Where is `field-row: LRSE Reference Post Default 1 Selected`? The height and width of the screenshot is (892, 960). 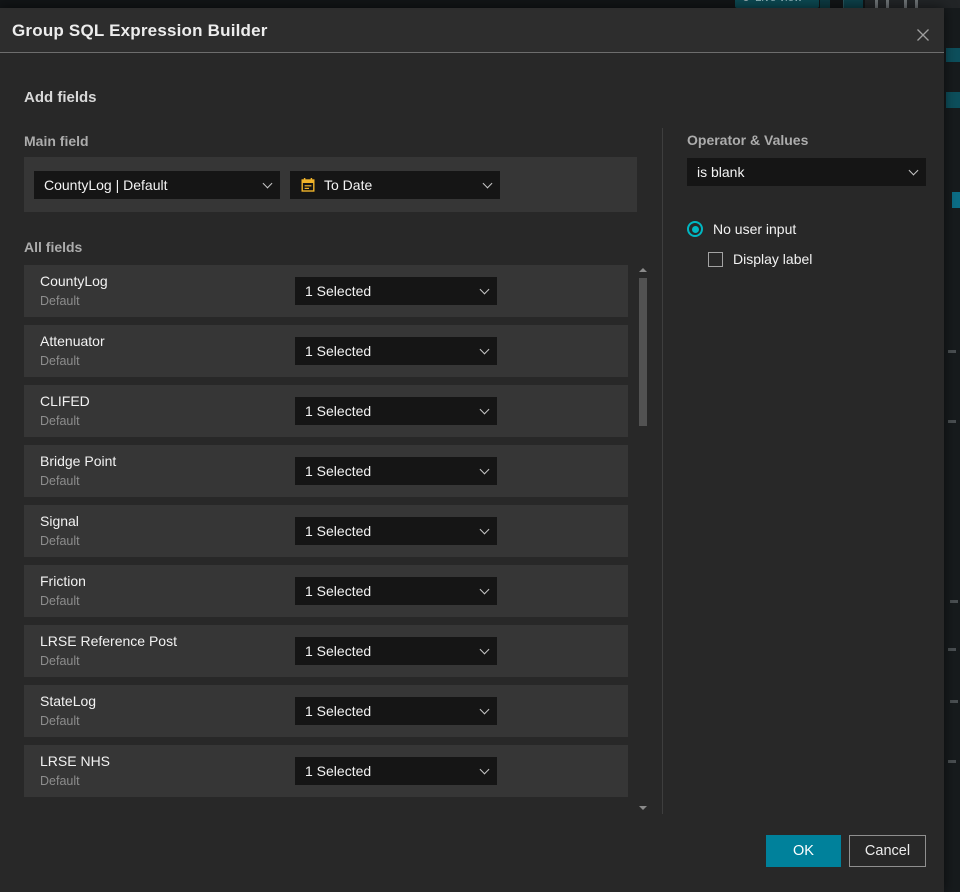
field-row: LRSE Reference Post Default 1 Selected is located at coordinates (326, 651).